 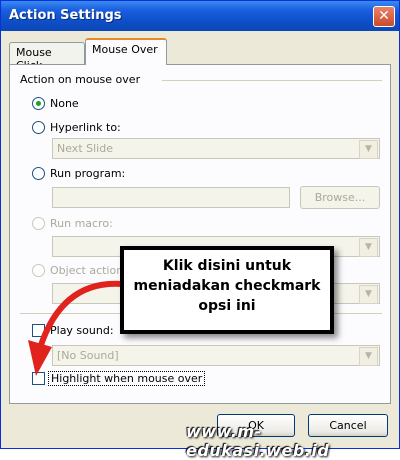 What do you see at coordinates (81, 315) in the screenshot?
I see `arrow-shaft` at bounding box center [81, 315].